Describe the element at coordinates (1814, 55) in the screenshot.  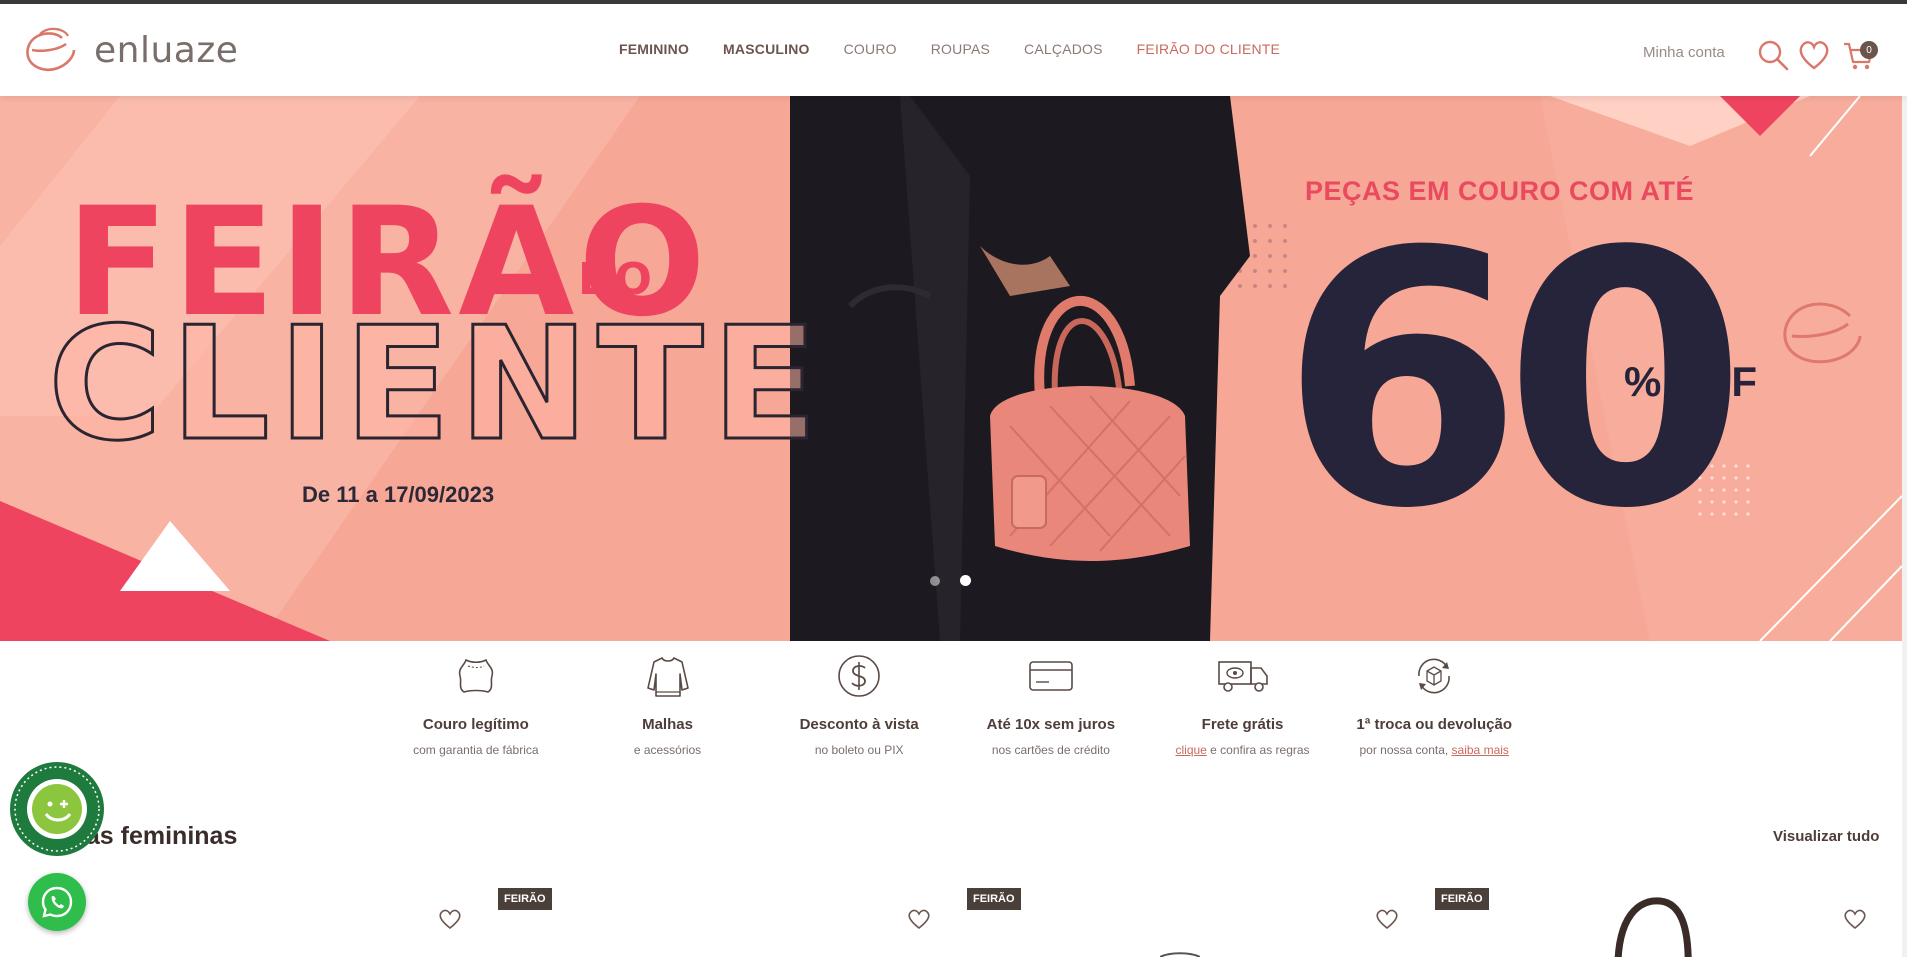
I see `wishlist-heart-icon` at that location.